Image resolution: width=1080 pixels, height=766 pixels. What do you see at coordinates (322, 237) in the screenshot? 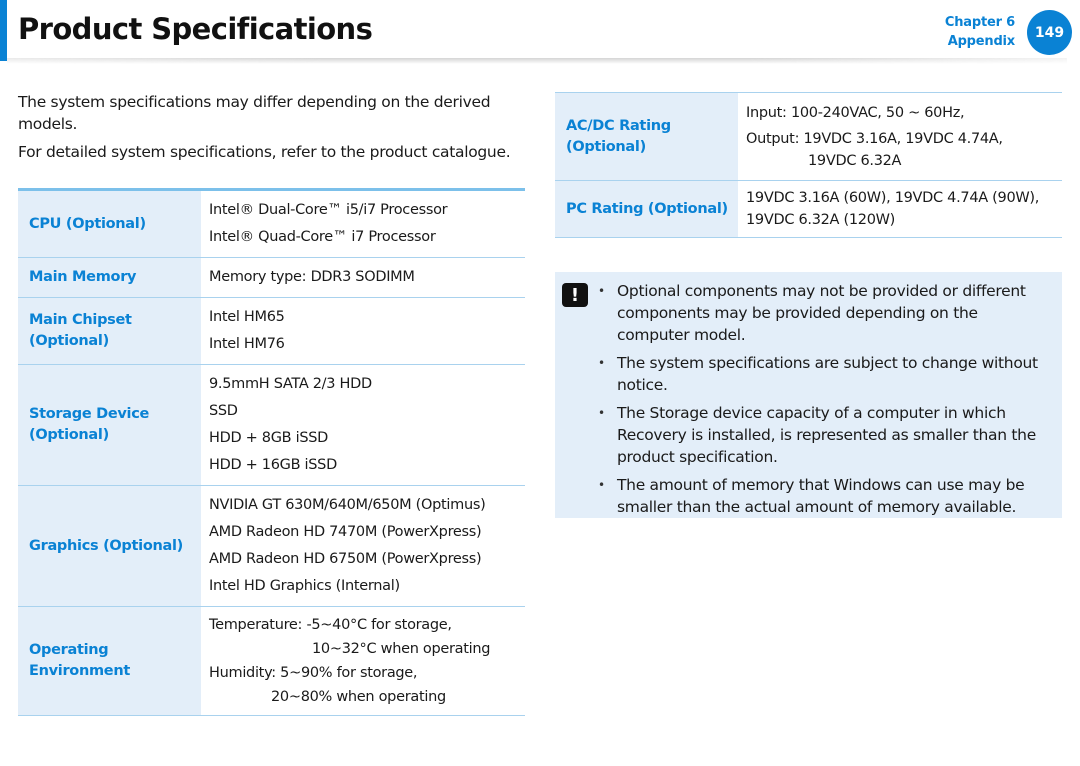
I see `spec-value-line: Intel® Quad-Core™ i7 Processor` at bounding box center [322, 237].